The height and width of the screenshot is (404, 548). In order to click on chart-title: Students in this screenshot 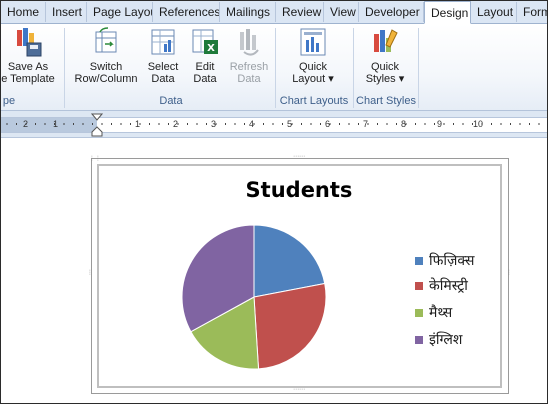, I will do `click(299, 190)`.